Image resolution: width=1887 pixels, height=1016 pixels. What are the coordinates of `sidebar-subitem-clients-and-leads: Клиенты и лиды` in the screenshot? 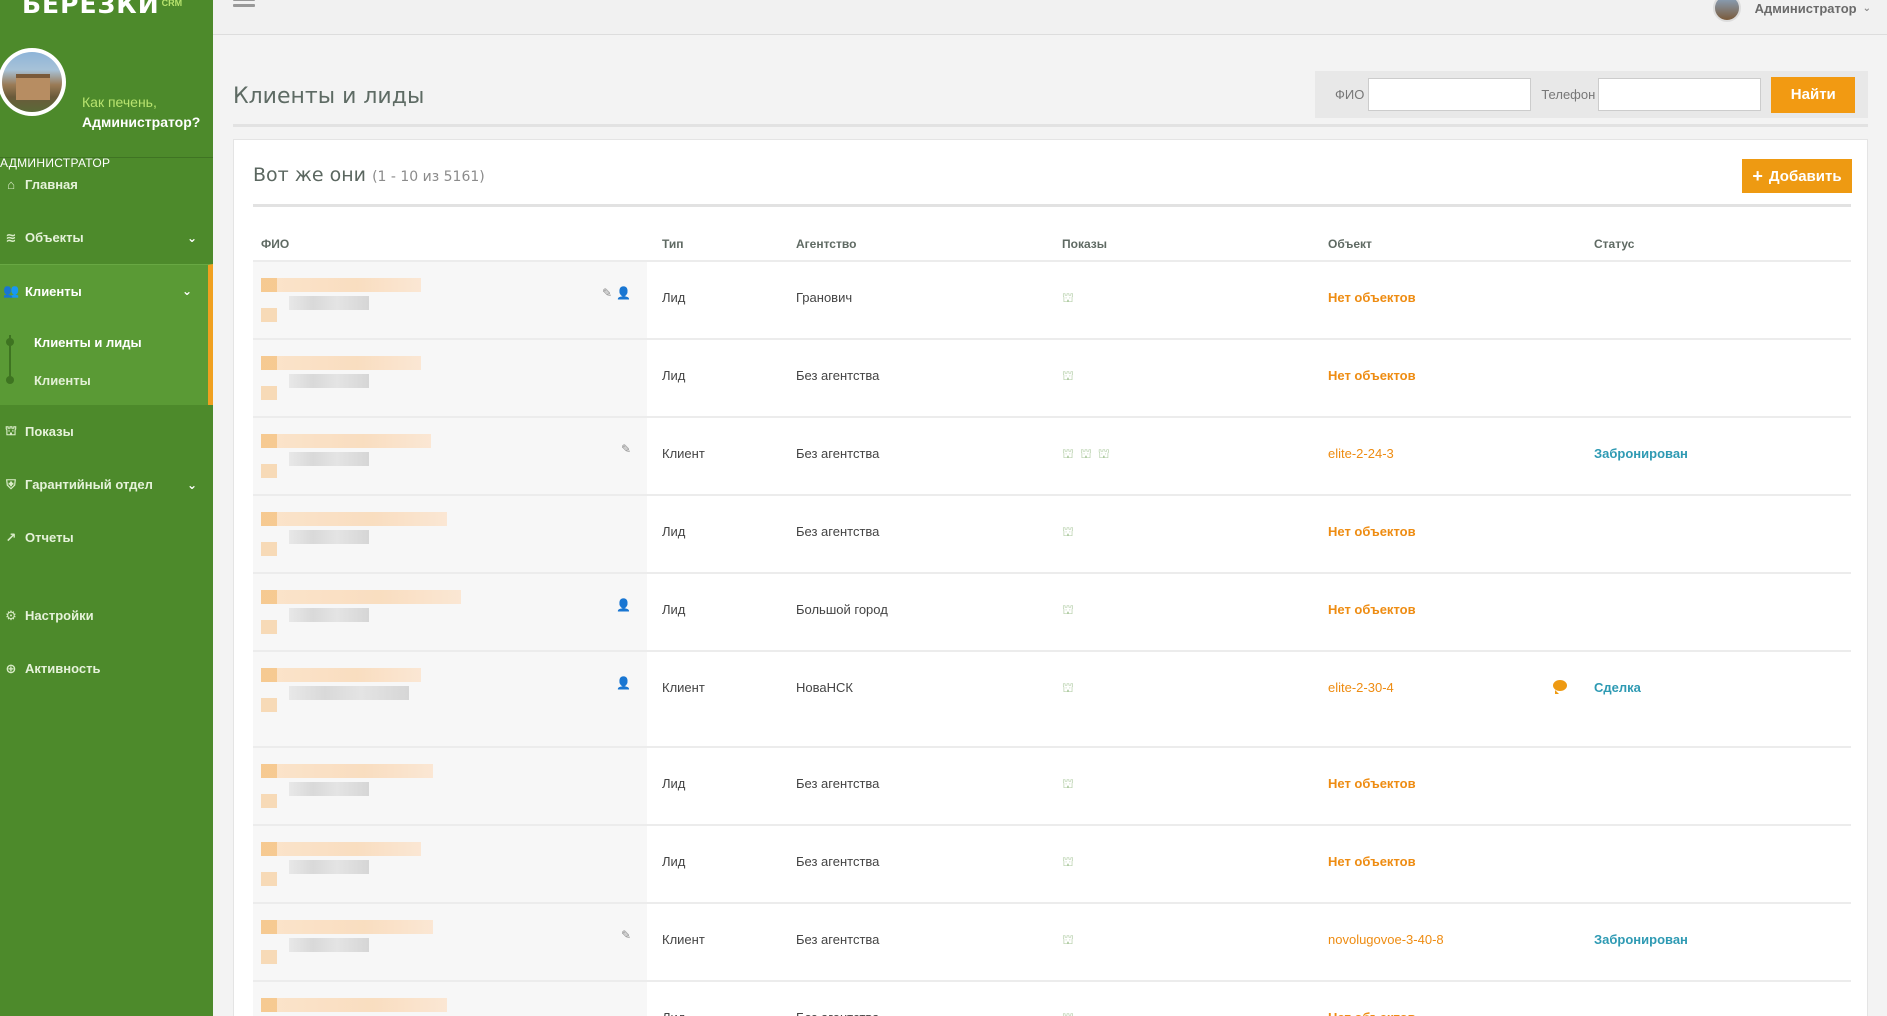 It's located at (104, 342).